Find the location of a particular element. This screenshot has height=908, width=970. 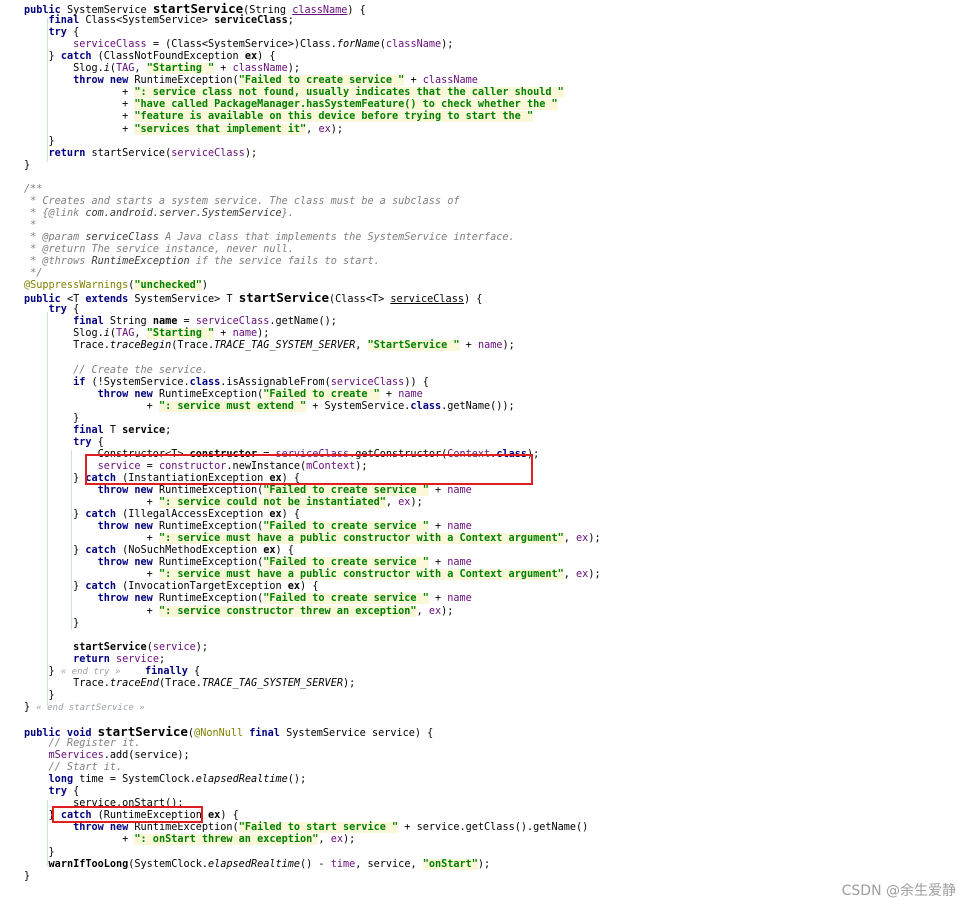

code-line: return service; is located at coordinates (94, 660).